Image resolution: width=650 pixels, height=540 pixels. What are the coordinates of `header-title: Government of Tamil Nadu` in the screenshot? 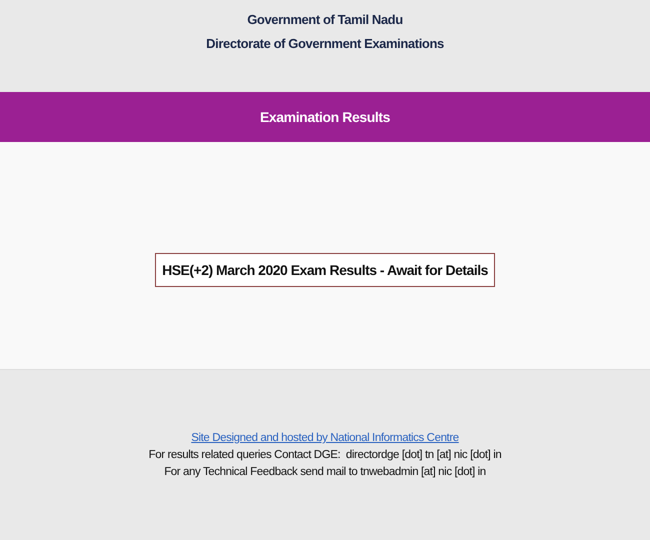 It's located at (325, 19).